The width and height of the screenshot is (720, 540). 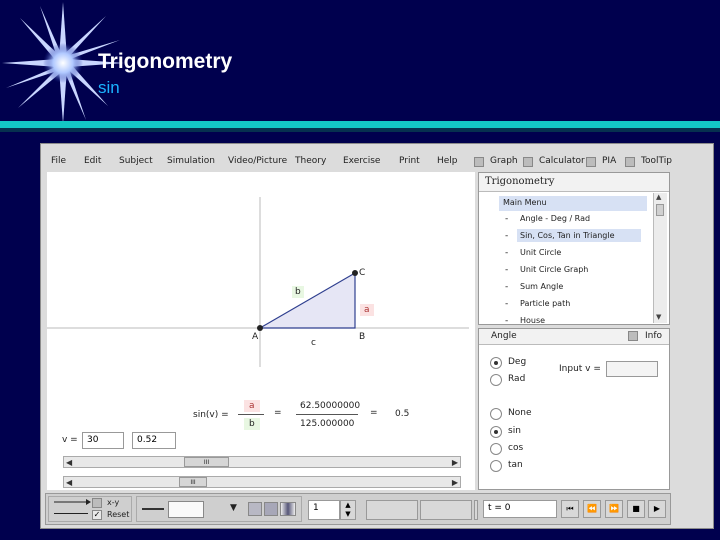 What do you see at coordinates (658, 197) in the screenshot?
I see `scroll-up-arrow: ▲` at bounding box center [658, 197].